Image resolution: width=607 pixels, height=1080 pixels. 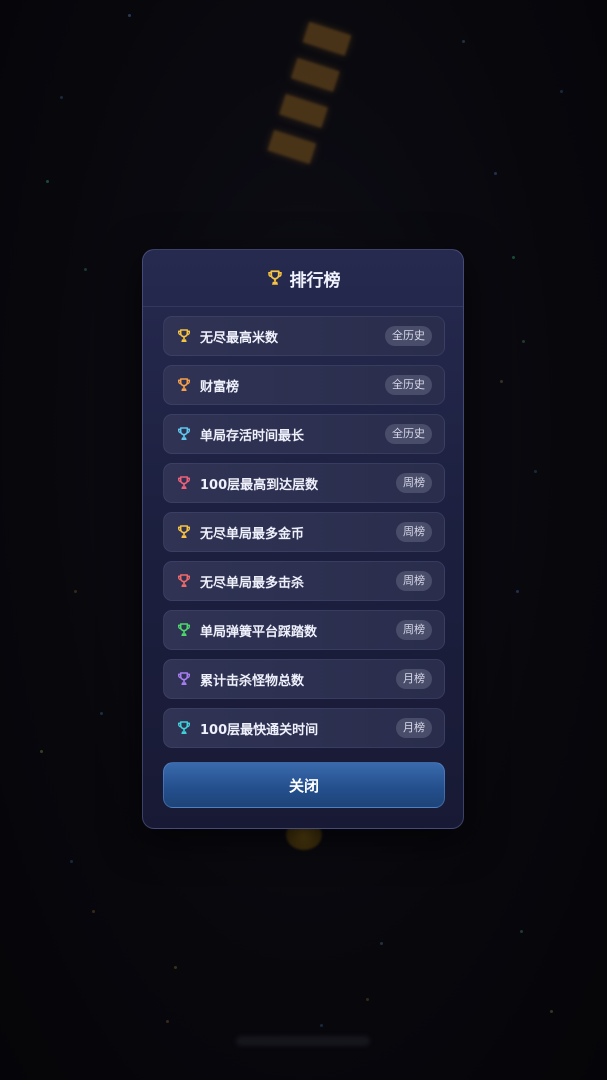 What do you see at coordinates (252, 534) in the screenshot?
I see `leaderboard-item-label: 无尽单局最多金币` at bounding box center [252, 534].